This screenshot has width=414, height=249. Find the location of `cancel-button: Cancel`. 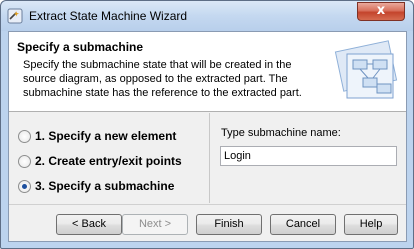

cancel-button: Cancel is located at coordinates (303, 224).